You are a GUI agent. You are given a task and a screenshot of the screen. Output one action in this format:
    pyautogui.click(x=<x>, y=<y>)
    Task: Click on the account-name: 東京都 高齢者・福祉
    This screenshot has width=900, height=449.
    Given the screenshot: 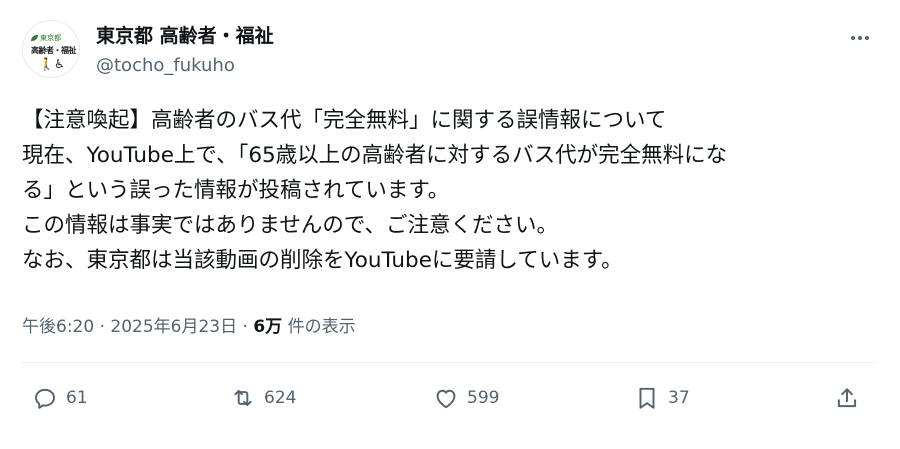 What is the action you would take?
    pyautogui.click(x=185, y=36)
    